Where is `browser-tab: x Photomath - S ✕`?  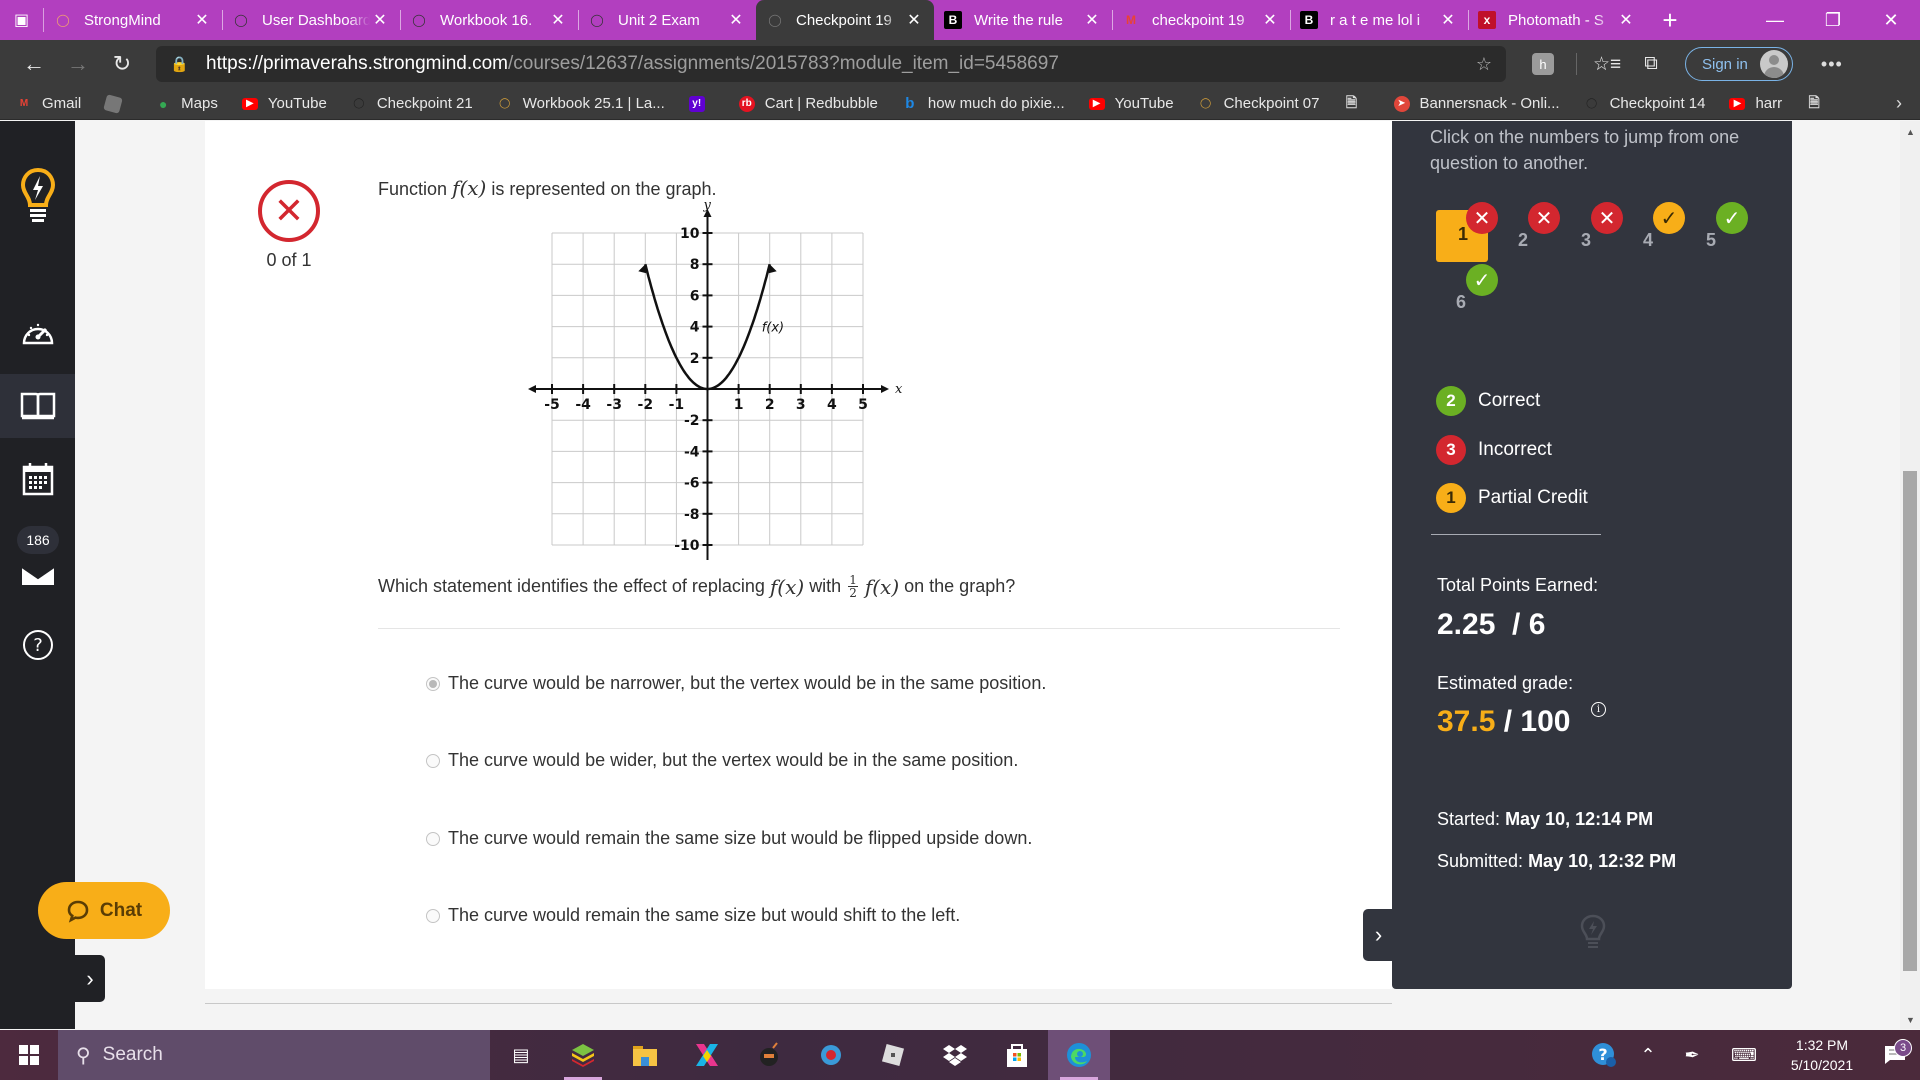
browser-tab: x Photomath - S ✕ is located at coordinates (1557, 20).